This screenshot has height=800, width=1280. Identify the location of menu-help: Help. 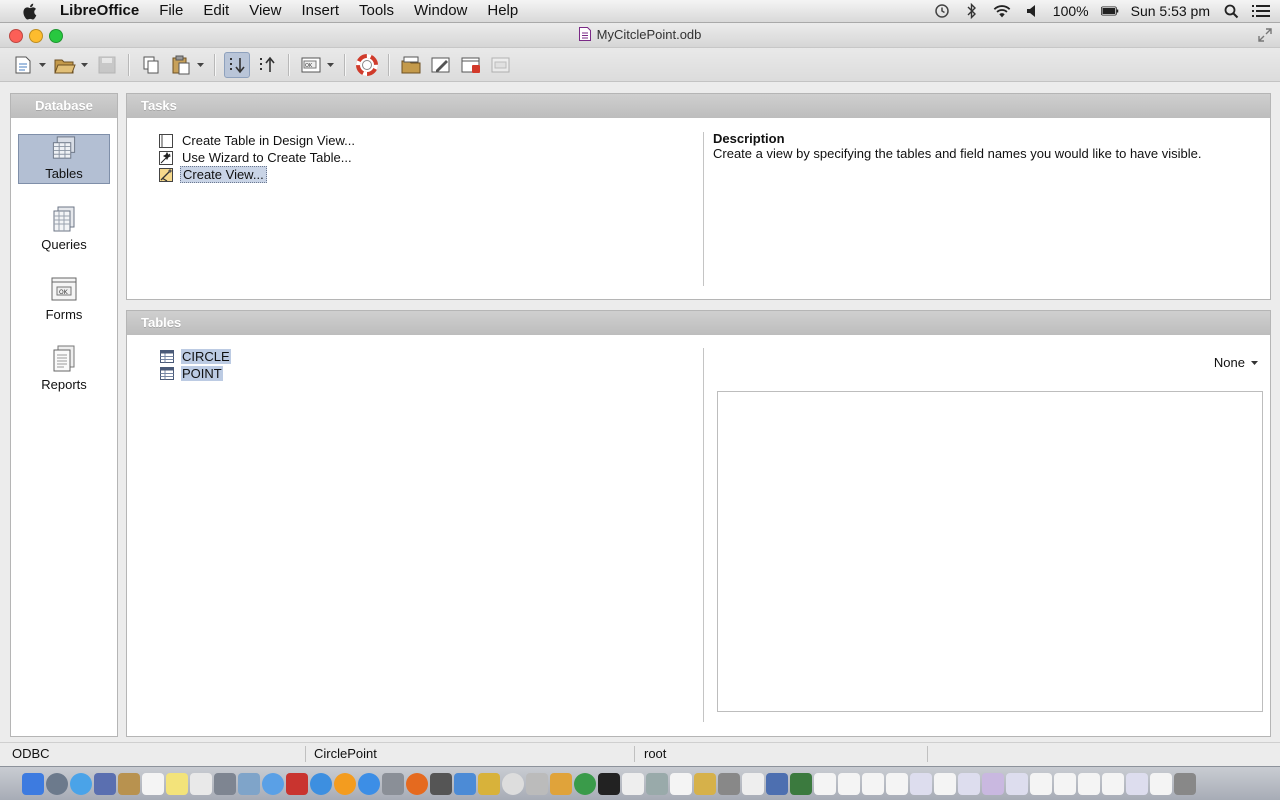
(502, 11).